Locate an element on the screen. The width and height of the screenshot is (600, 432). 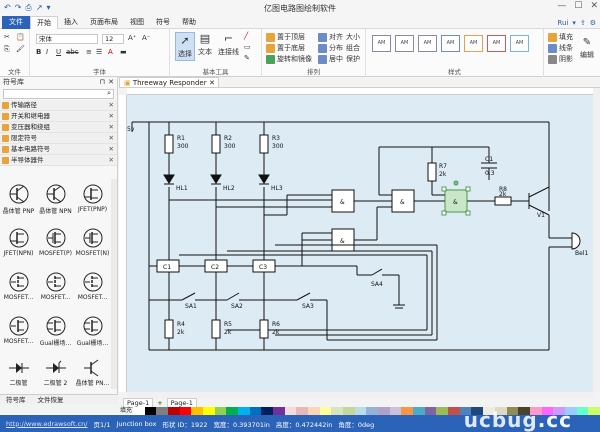
tab-symbol-library: 符号库 is located at coordinates (16, 399).